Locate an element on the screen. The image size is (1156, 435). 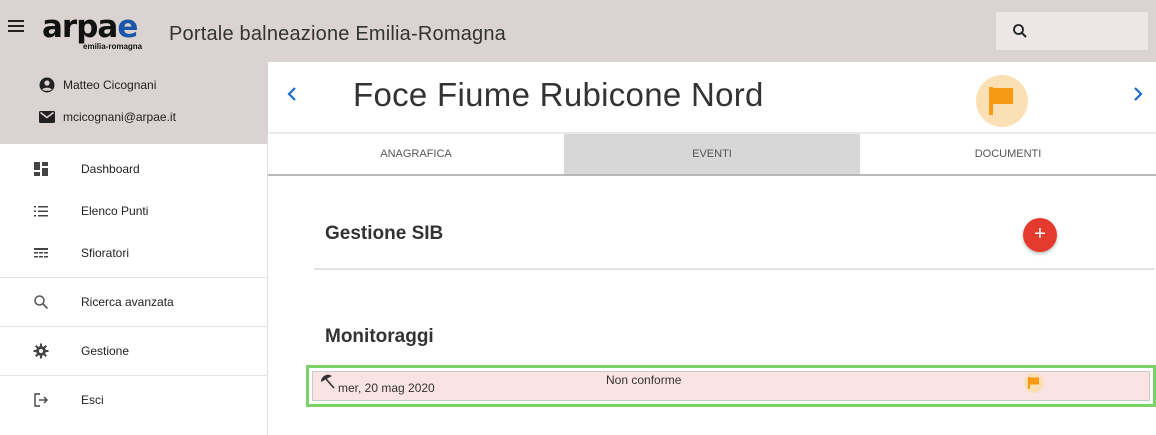
point-title: Foce Fiume Rubicone Nord is located at coordinates (558, 94).